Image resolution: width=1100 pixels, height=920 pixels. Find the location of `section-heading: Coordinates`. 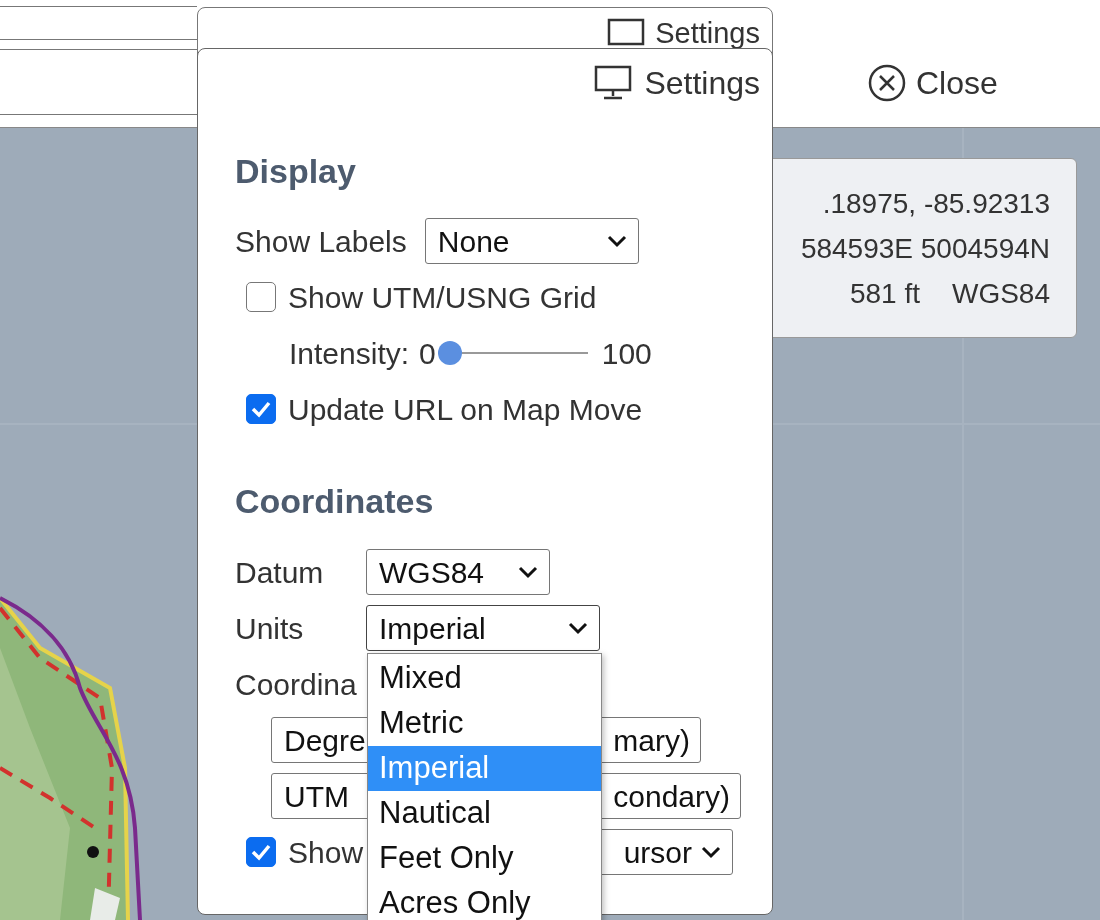

section-heading: Coordinates is located at coordinates (335, 501).